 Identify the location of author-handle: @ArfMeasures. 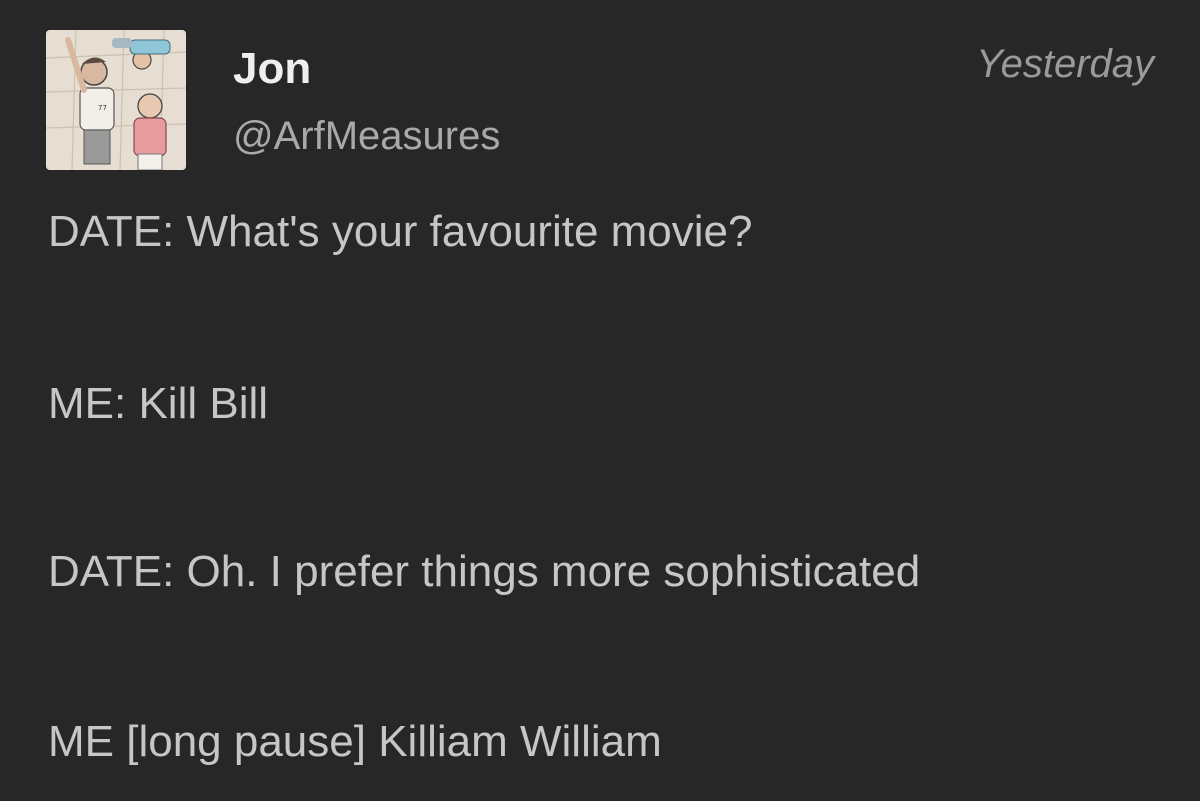
(366, 136).